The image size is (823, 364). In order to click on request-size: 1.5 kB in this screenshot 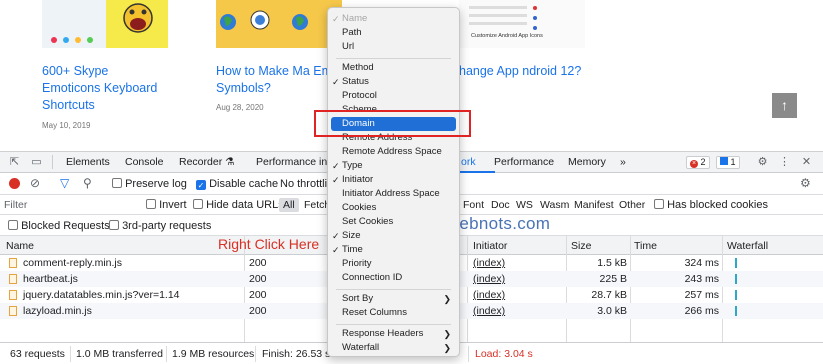, I will do `click(612, 263)`.